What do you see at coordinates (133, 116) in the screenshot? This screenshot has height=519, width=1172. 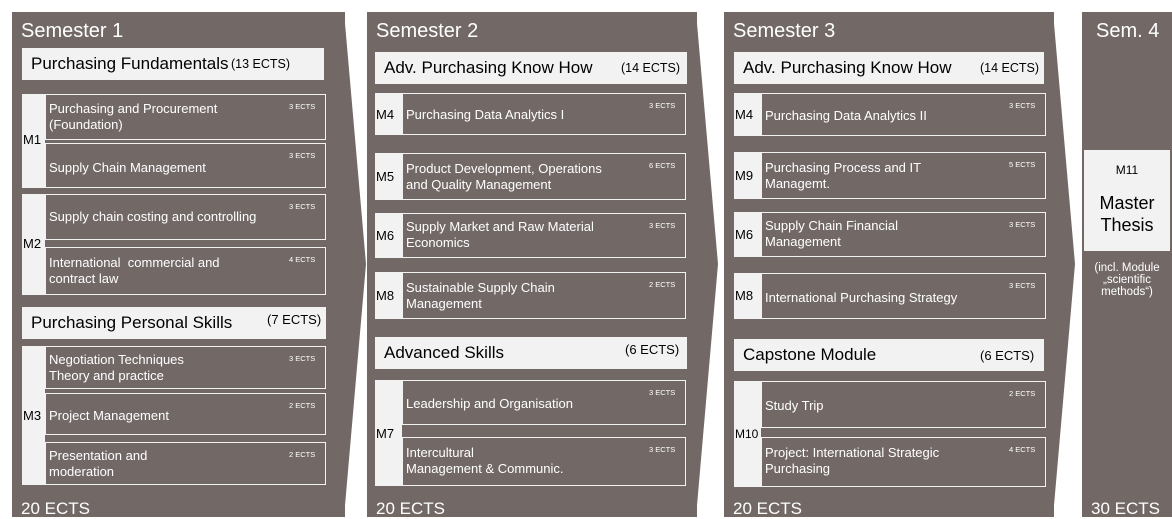 I see `course-title: Purchasing and Procurement (Foundation)` at bounding box center [133, 116].